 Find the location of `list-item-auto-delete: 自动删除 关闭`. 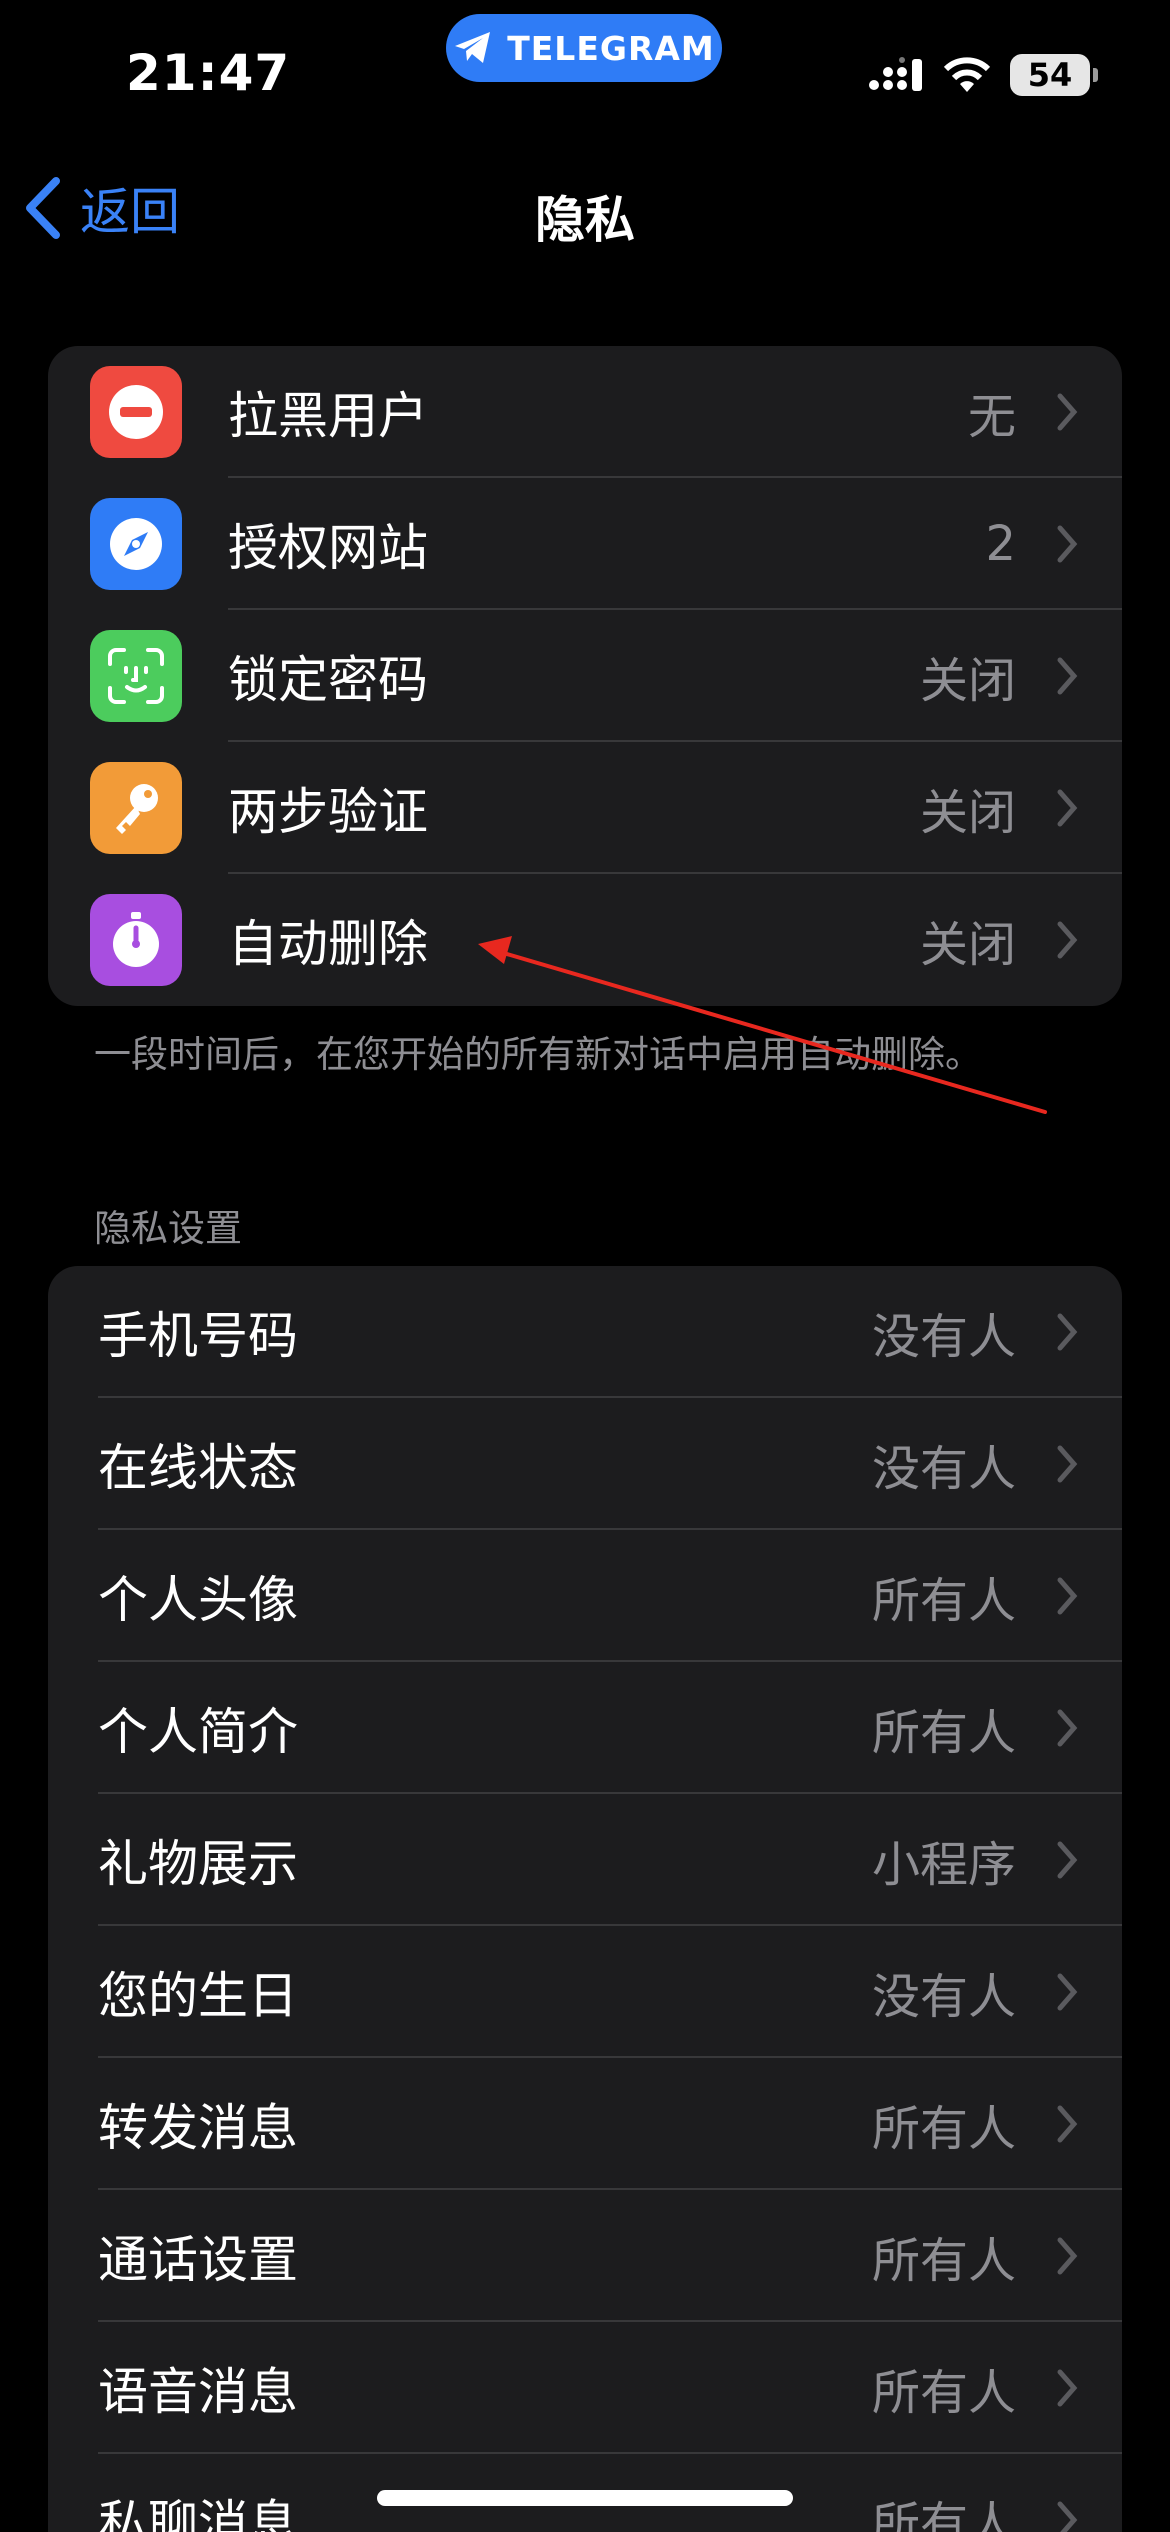

list-item-auto-delete: 自动删除 关闭 is located at coordinates (585, 940).